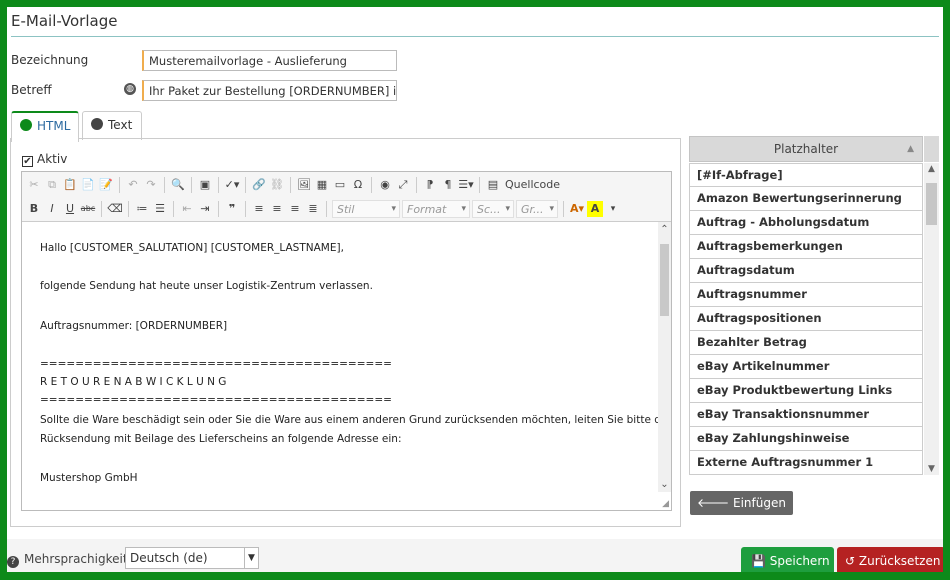  I want to click on blockquote-icon: ❞, so click(232, 209).